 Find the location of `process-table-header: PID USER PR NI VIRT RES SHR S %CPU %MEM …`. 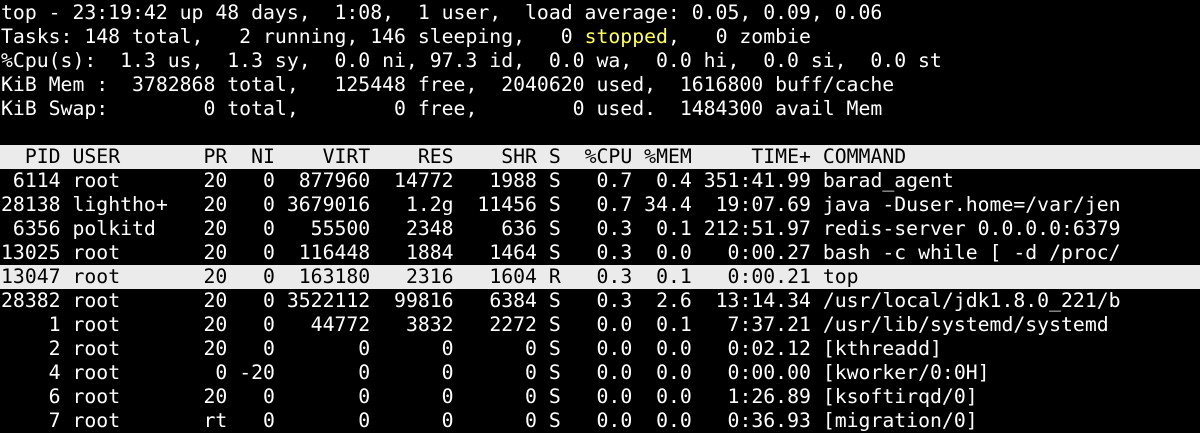

process-table-header: PID USER PR NI VIRT RES SHR S %CPU %MEM … is located at coordinates (600, 157).